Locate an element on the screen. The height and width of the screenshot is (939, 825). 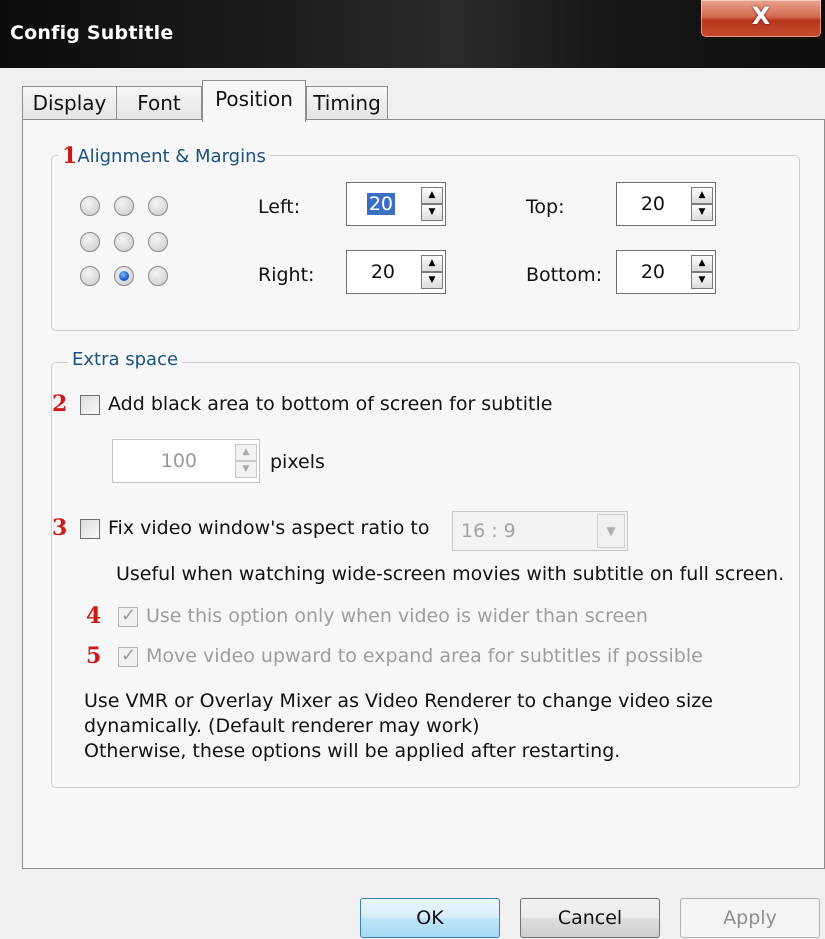
align-bottom-right-radio is located at coordinates (158, 276).